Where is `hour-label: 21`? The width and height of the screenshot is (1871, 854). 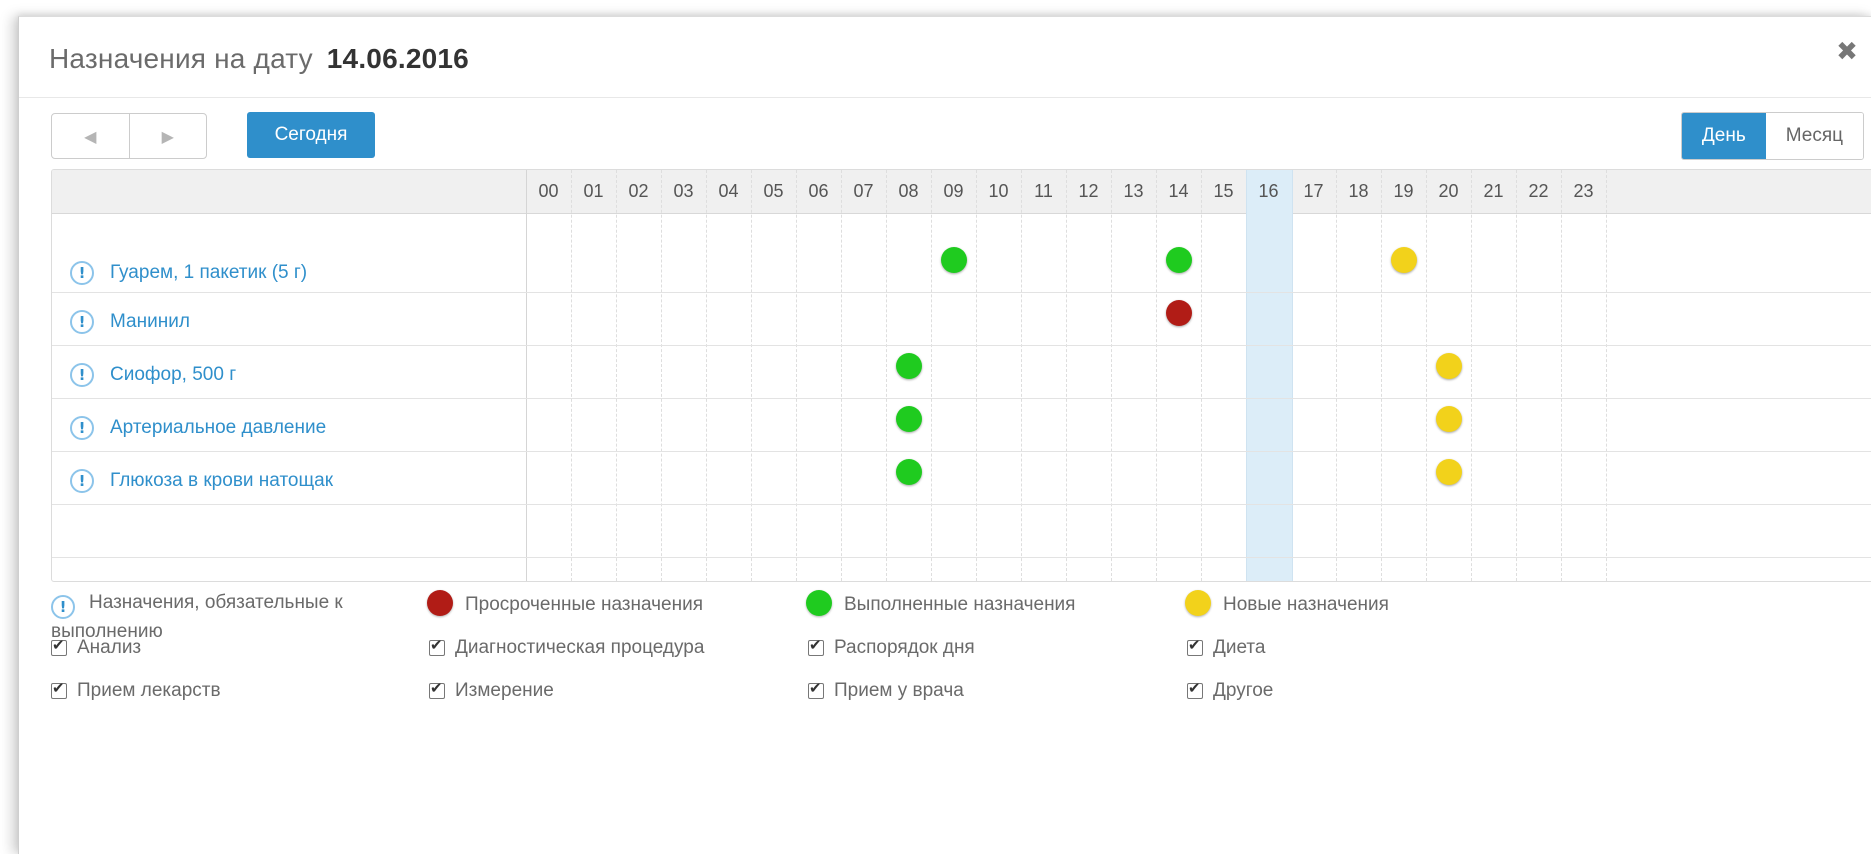
hour-label: 21 is located at coordinates (1493, 191).